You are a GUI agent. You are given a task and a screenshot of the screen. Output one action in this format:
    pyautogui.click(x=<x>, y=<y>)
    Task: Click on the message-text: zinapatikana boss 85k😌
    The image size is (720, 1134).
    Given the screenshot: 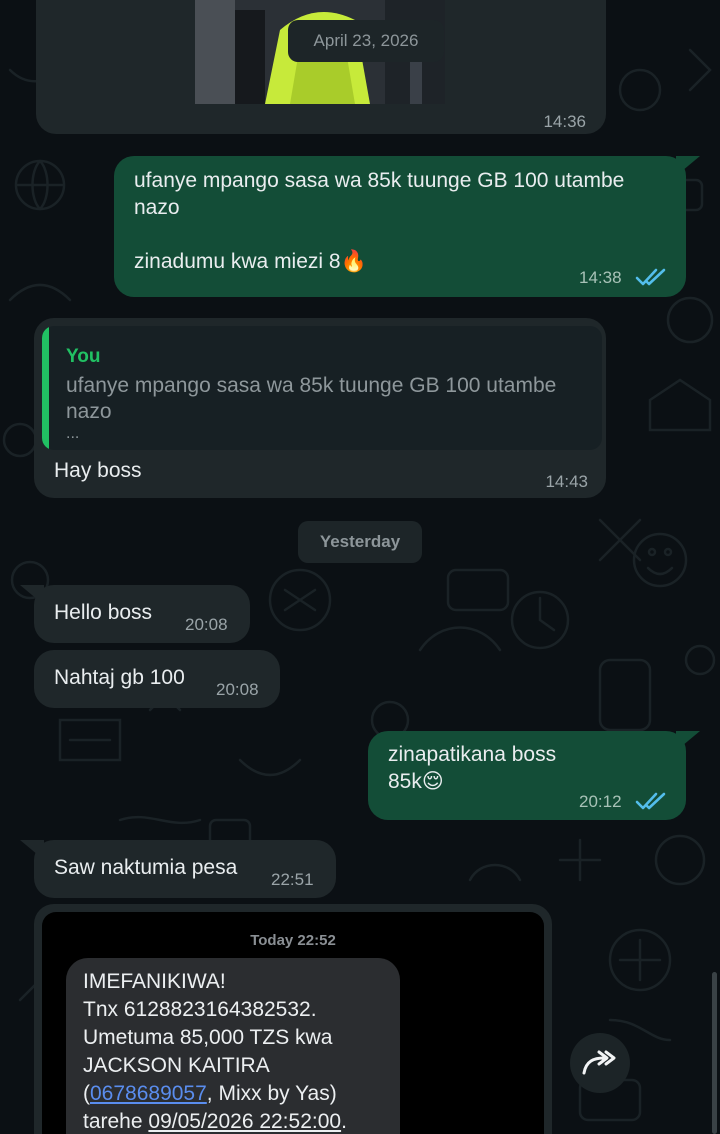 What is the action you would take?
    pyautogui.click(x=472, y=768)
    